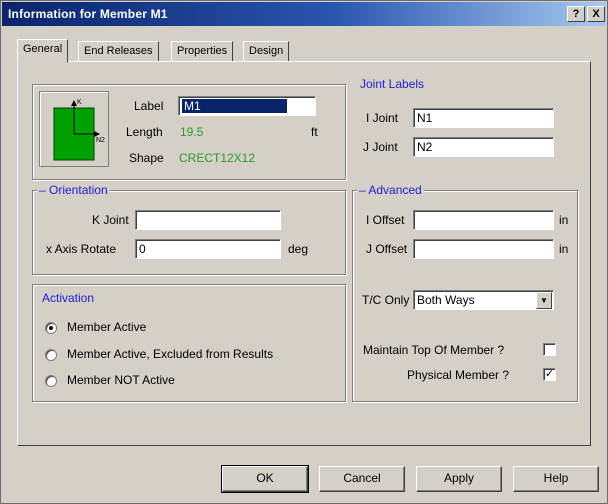  What do you see at coordinates (51, 381) in the screenshot?
I see `radio-member-not-active` at bounding box center [51, 381].